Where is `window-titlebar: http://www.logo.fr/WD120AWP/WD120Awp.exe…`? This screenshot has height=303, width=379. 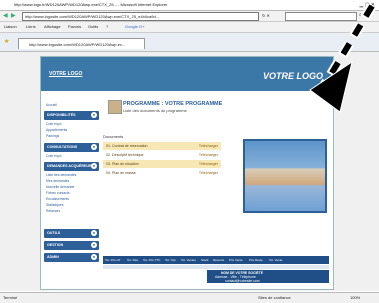
window-titlebar: http://www.logo.fr/WD120AWP/WD120Awp.exe… is located at coordinates (189, 5).